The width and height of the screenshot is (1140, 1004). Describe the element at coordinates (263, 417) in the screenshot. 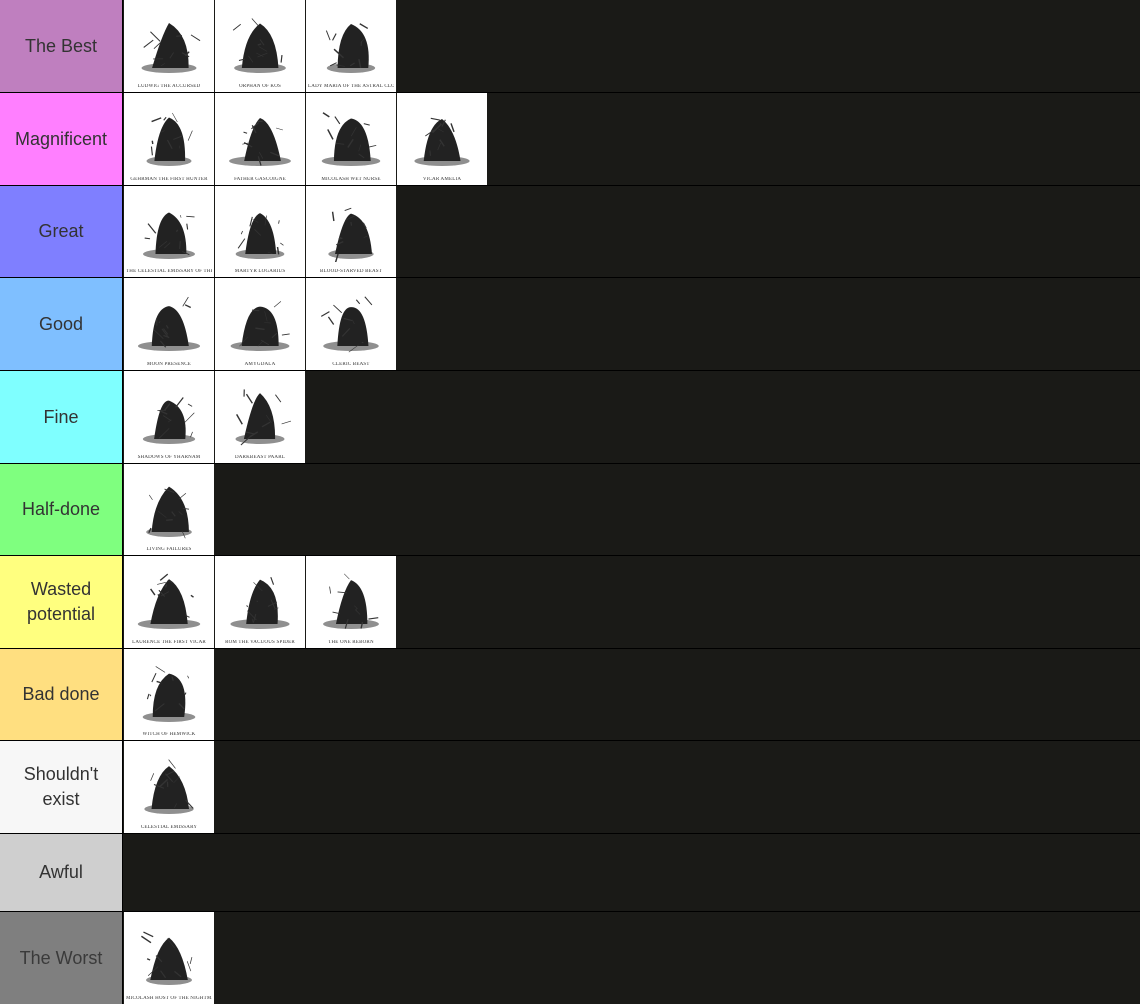

I see `quadruped-icon` at that location.